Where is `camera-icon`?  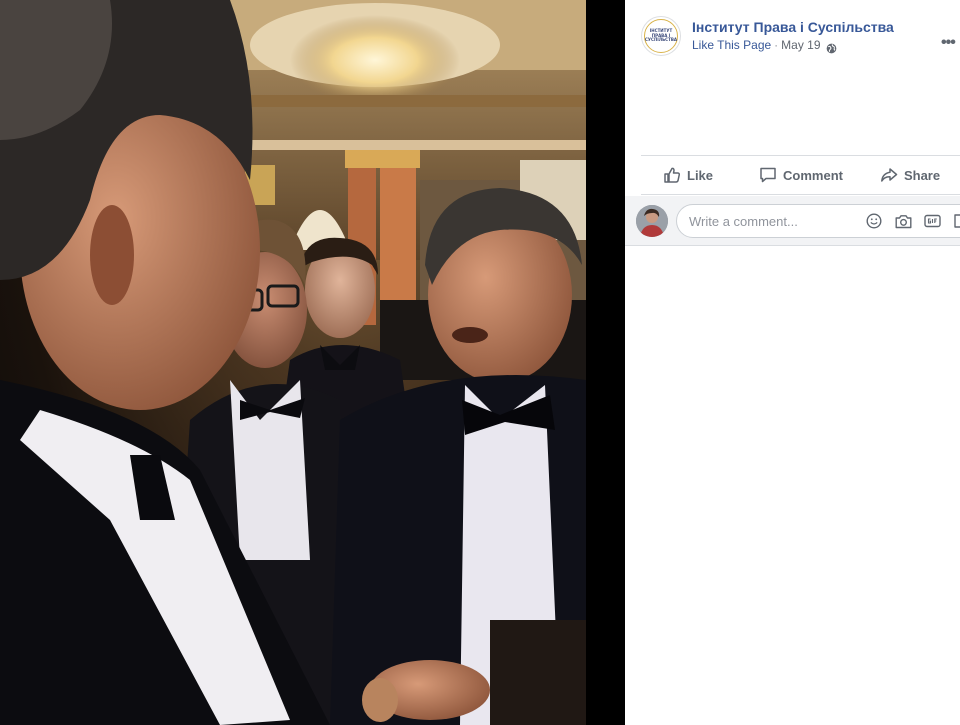
camera-icon is located at coordinates (903, 221).